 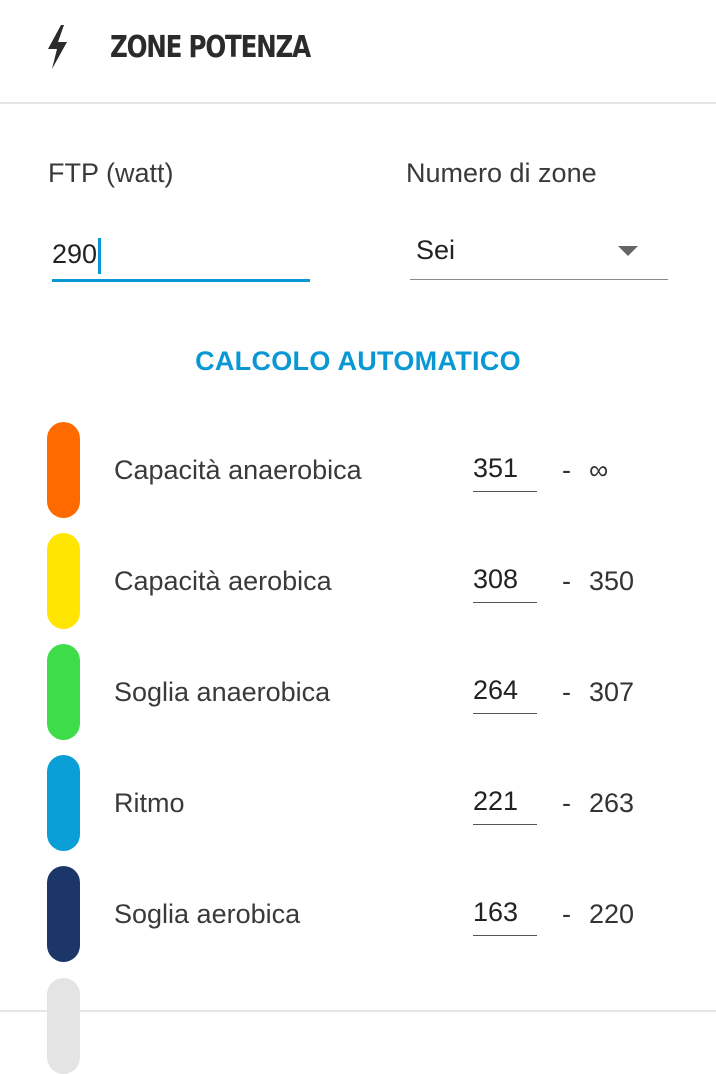 What do you see at coordinates (612, 803) in the screenshot?
I see `zone-max-value: 263` at bounding box center [612, 803].